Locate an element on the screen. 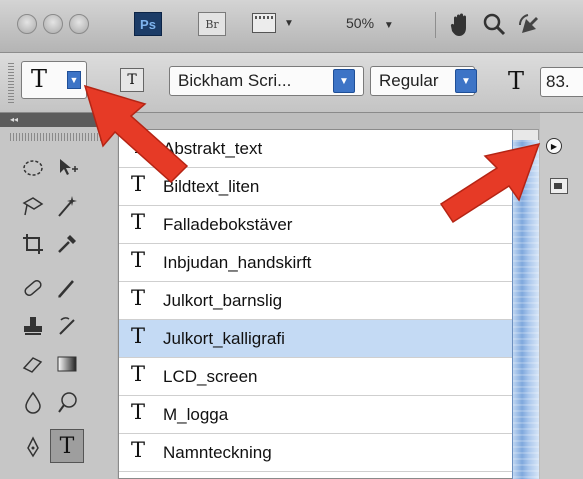 This screenshot has height=479, width=583. rotate-view-button is located at coordinates (530, 25).